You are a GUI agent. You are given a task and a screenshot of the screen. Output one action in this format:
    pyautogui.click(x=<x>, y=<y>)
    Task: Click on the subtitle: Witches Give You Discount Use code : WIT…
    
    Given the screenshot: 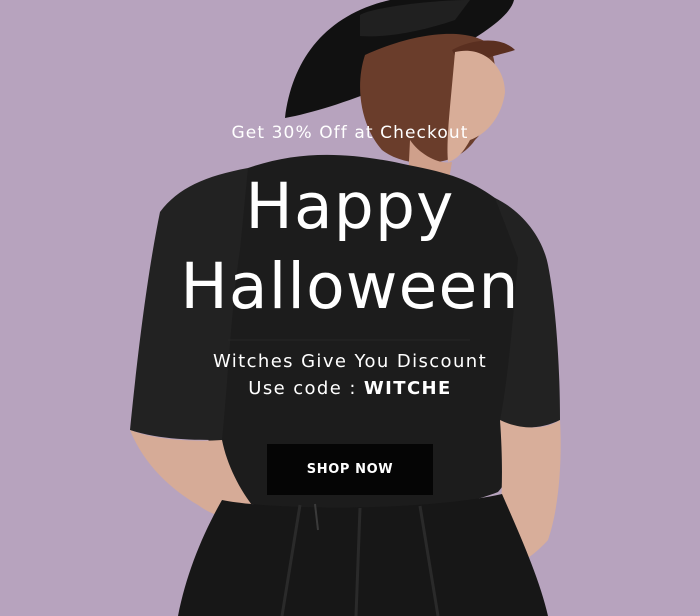 What is the action you would take?
    pyautogui.click(x=350, y=375)
    